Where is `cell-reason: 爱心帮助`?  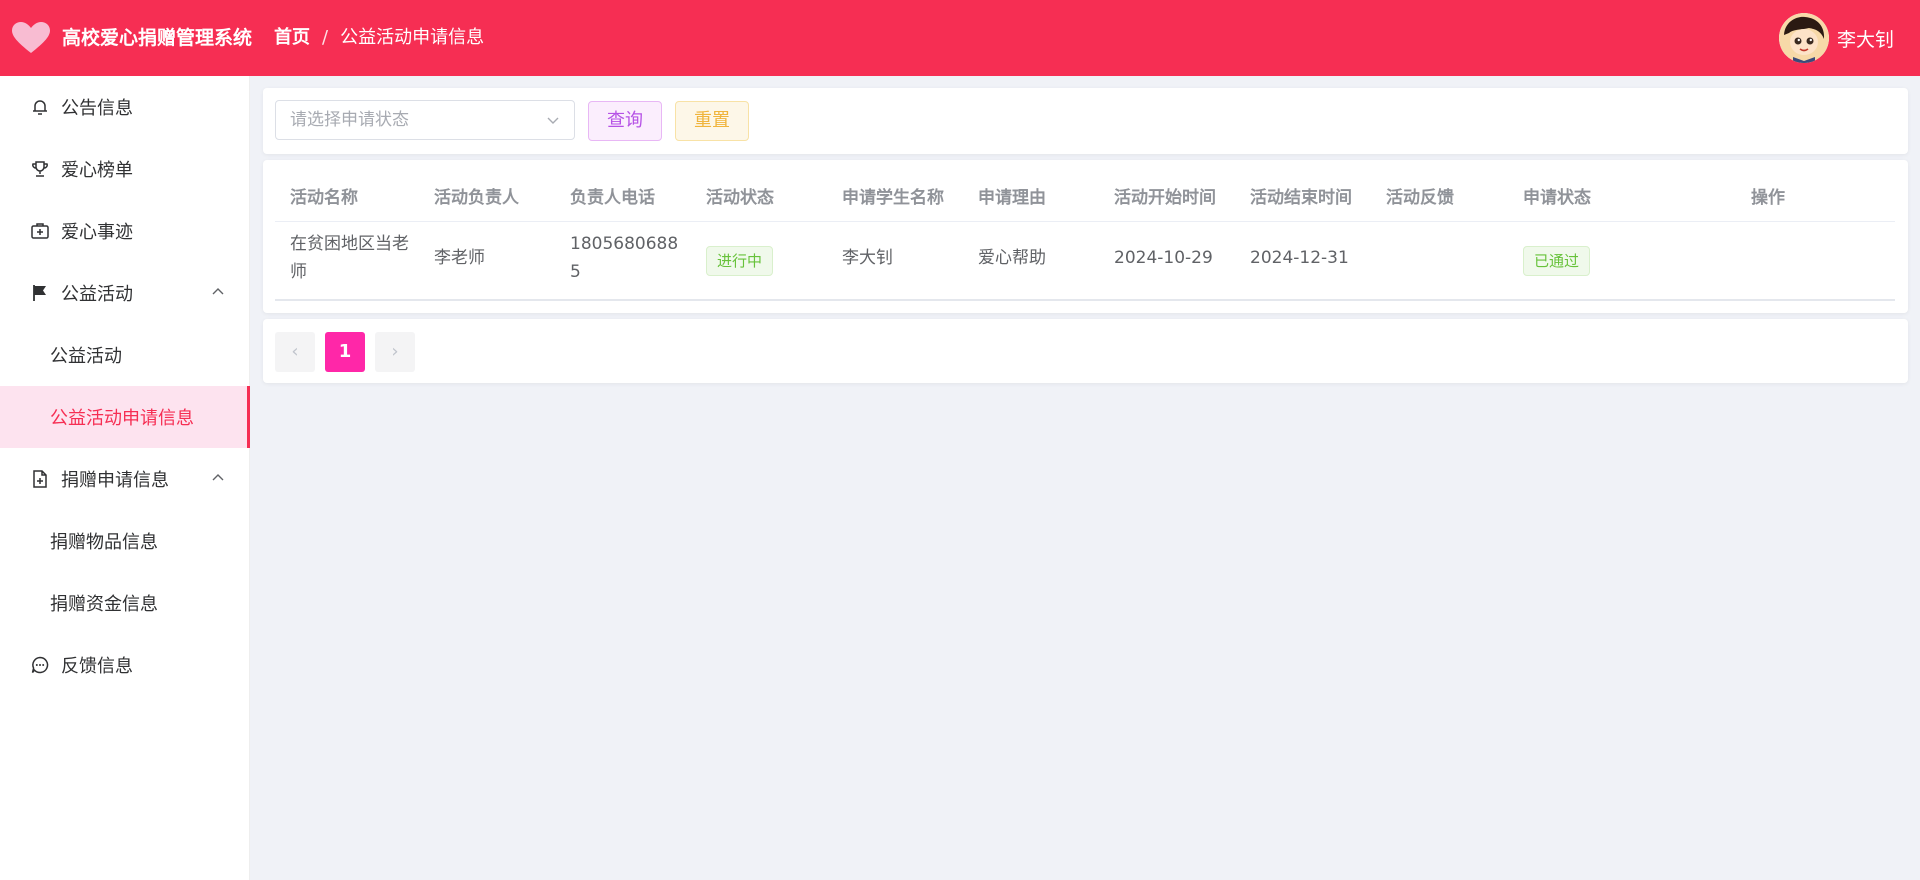 cell-reason: 爱心帮助 is located at coordinates (1012, 258).